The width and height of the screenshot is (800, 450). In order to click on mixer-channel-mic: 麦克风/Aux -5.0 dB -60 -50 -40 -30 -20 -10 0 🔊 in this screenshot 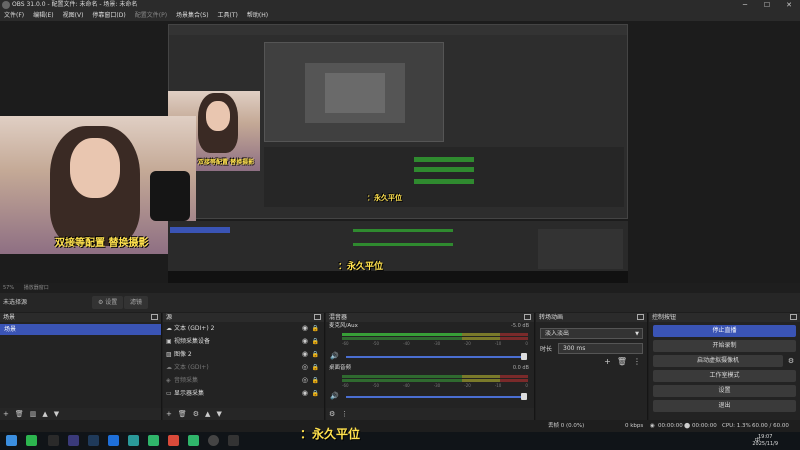, I will do `click(430, 343)`.